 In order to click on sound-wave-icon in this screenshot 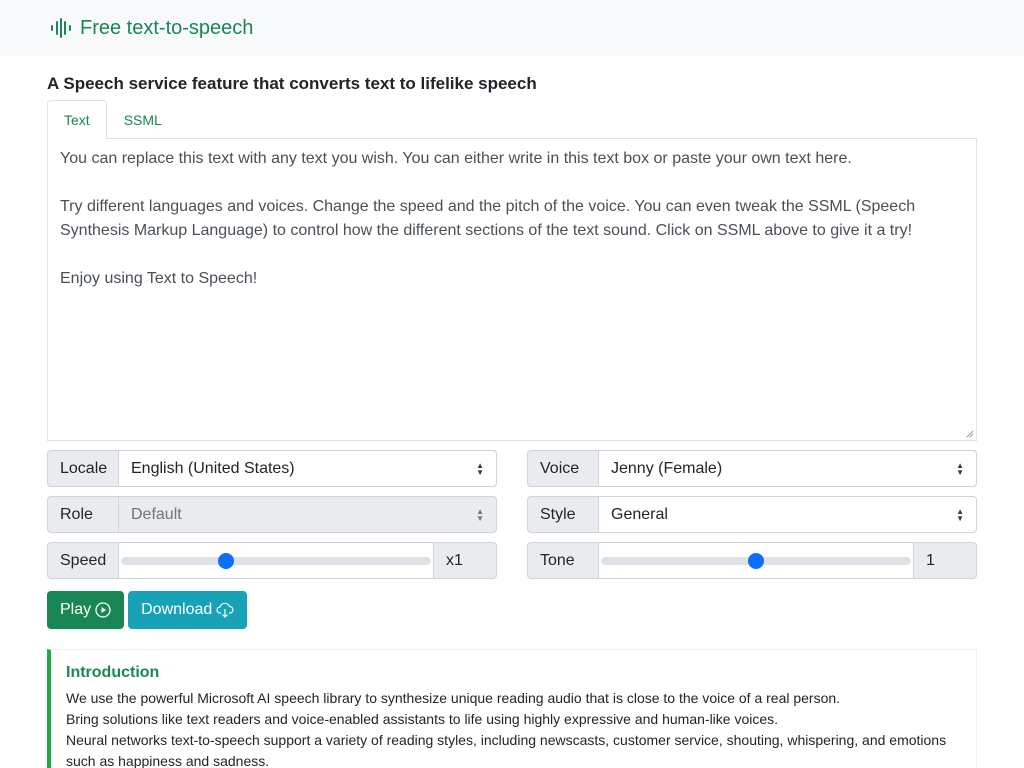, I will do `click(61, 28)`.